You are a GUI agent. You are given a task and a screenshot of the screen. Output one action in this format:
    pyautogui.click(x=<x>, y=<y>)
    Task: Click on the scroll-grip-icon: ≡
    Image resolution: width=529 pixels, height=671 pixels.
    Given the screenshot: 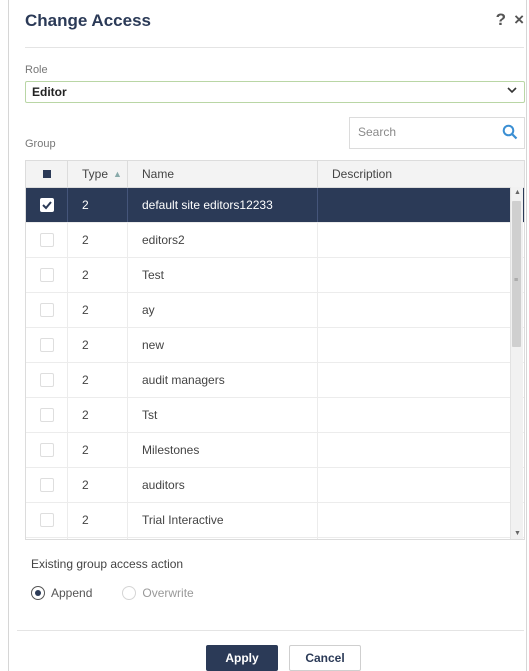 What is the action you would take?
    pyautogui.click(x=516, y=280)
    